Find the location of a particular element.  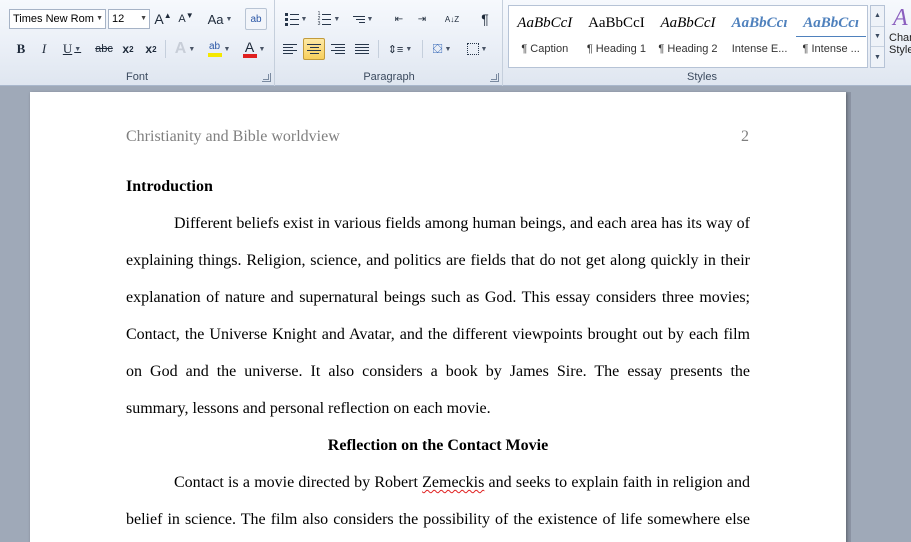

font-color-button: A ▼ is located at coordinates (254, 49).